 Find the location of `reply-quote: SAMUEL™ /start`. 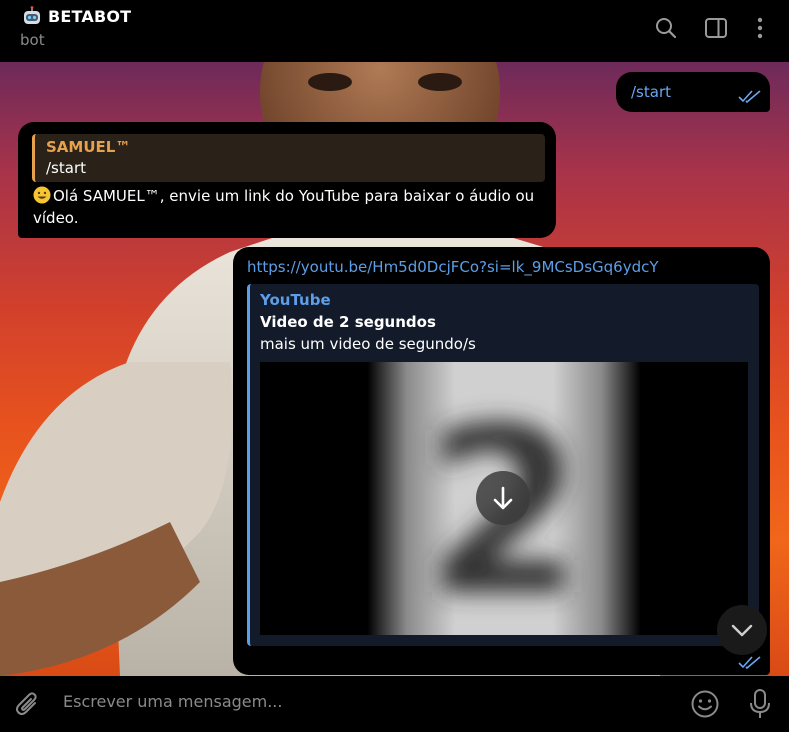

reply-quote: SAMUEL™ /start is located at coordinates (288, 158).